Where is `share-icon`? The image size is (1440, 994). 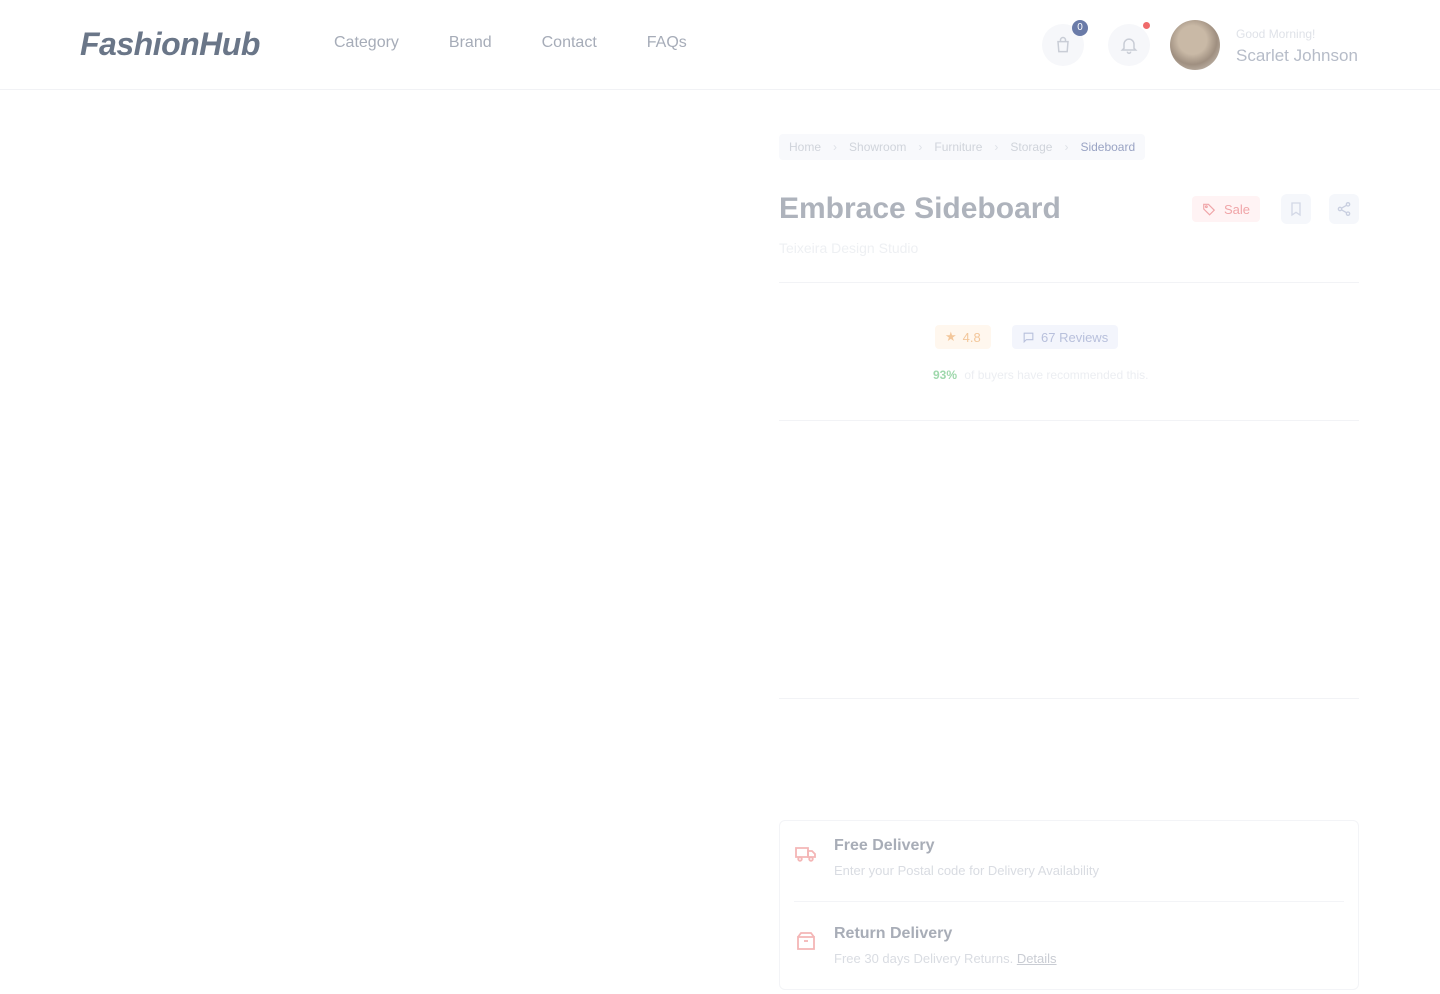
share-icon is located at coordinates (1344, 209).